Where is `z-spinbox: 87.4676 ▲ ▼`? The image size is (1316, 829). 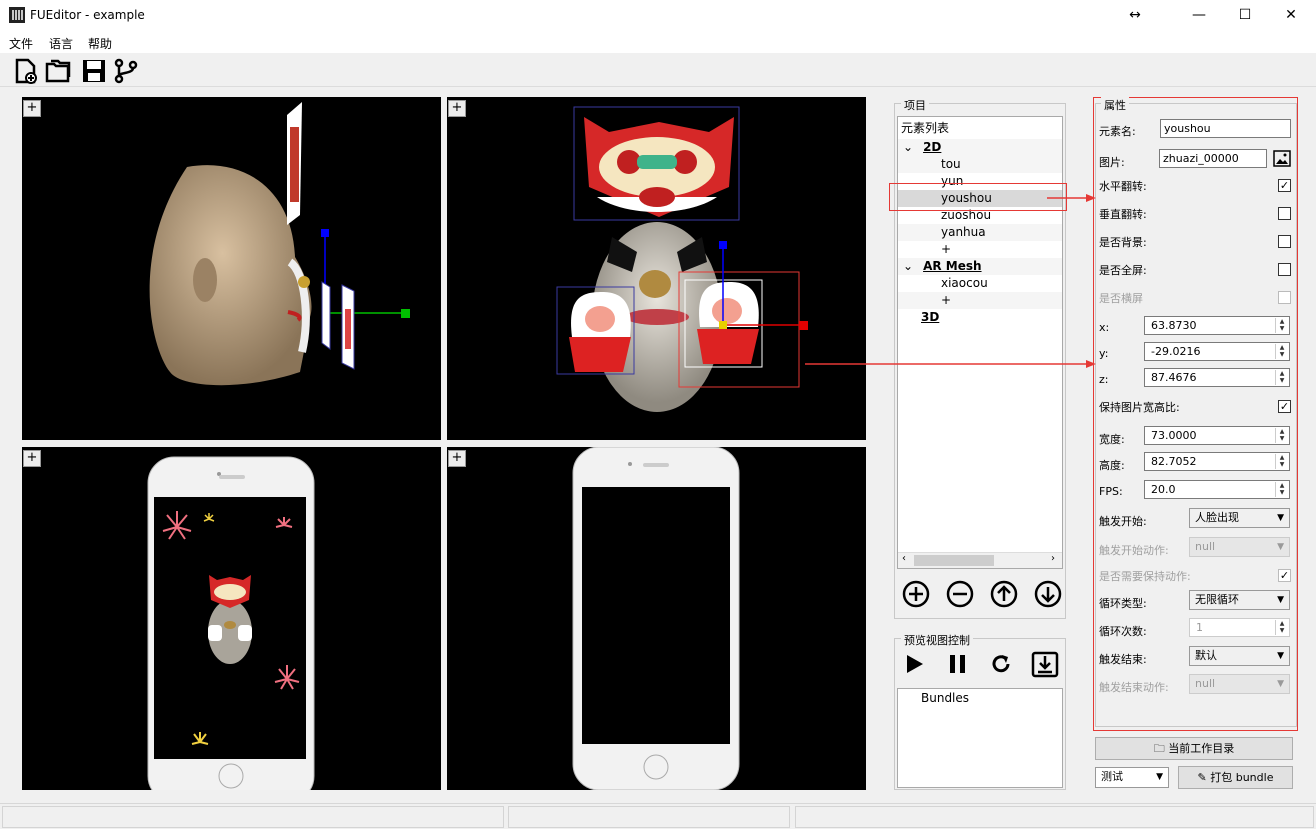
z-spinbox: 87.4676 ▲ ▼ is located at coordinates (1217, 377).